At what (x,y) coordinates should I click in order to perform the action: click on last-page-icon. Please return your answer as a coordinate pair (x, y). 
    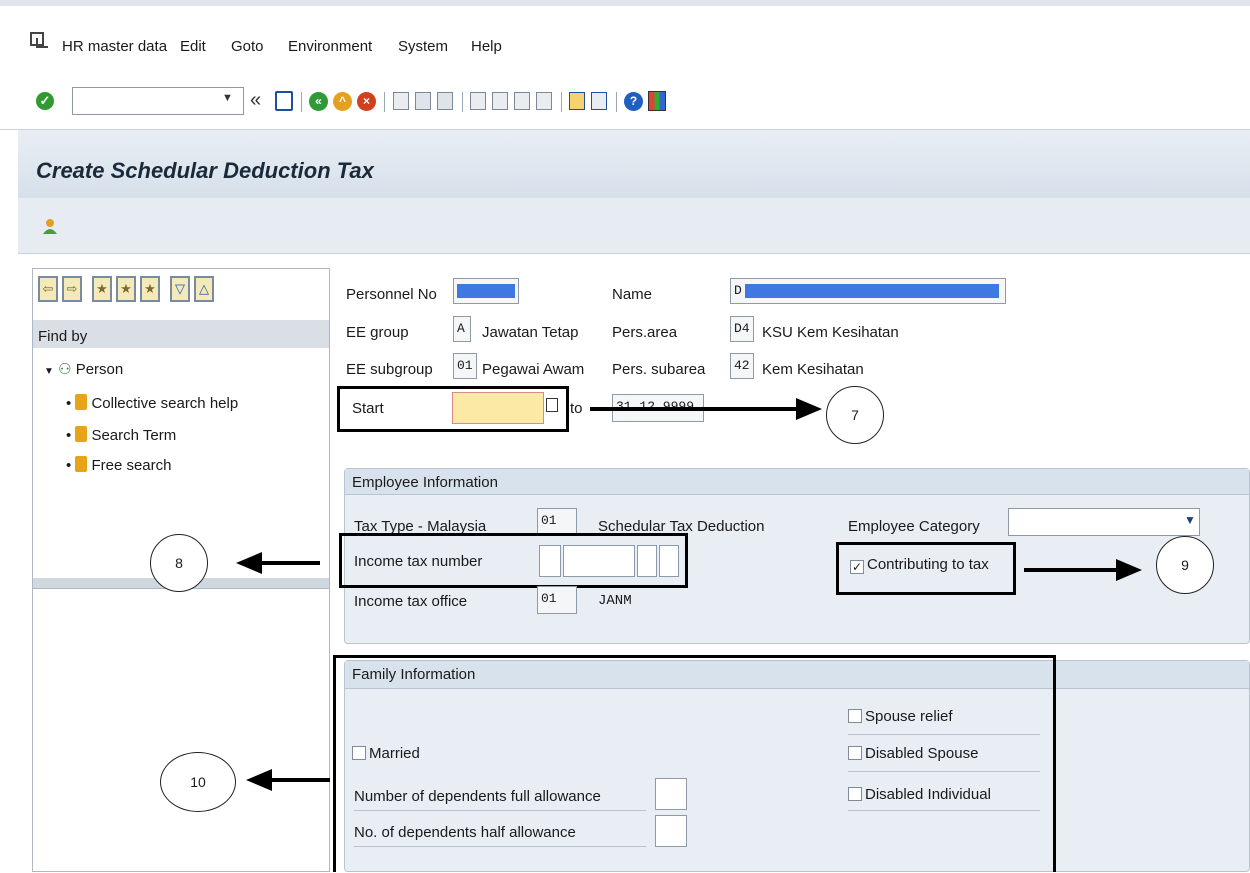
    Looking at the image, I should click on (544, 101).